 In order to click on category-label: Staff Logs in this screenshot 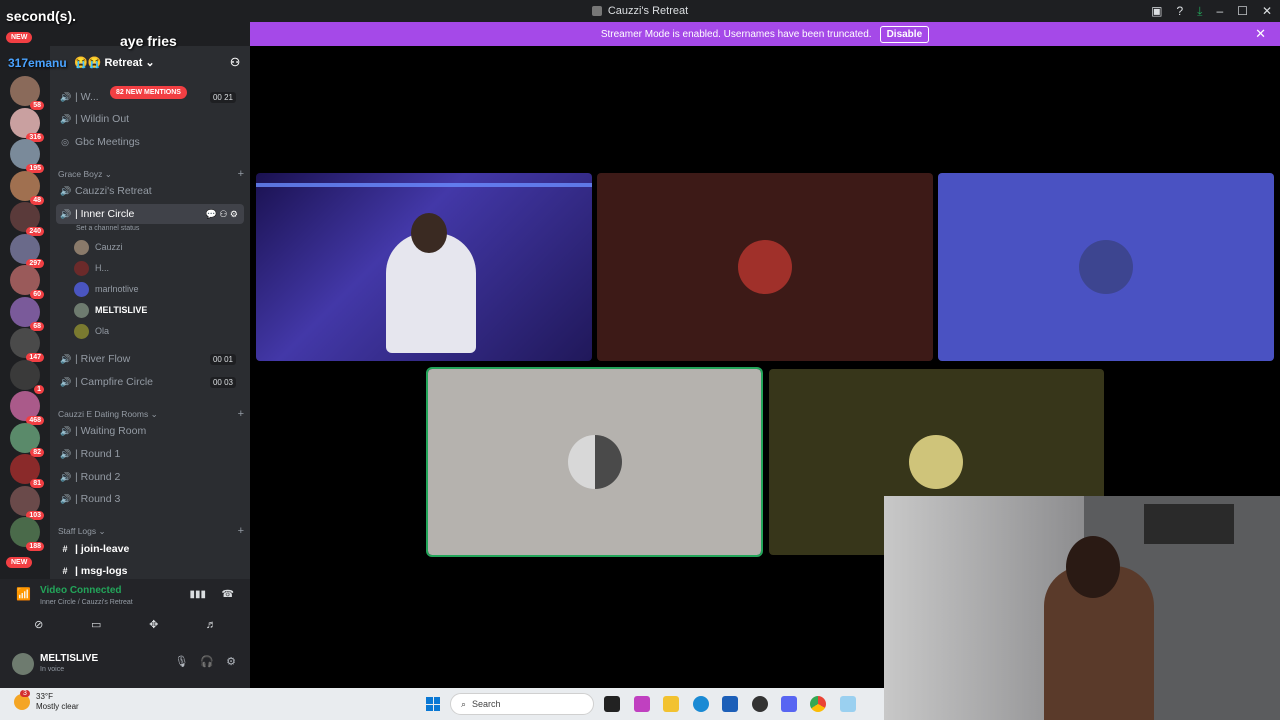, I will do `click(77, 531)`.